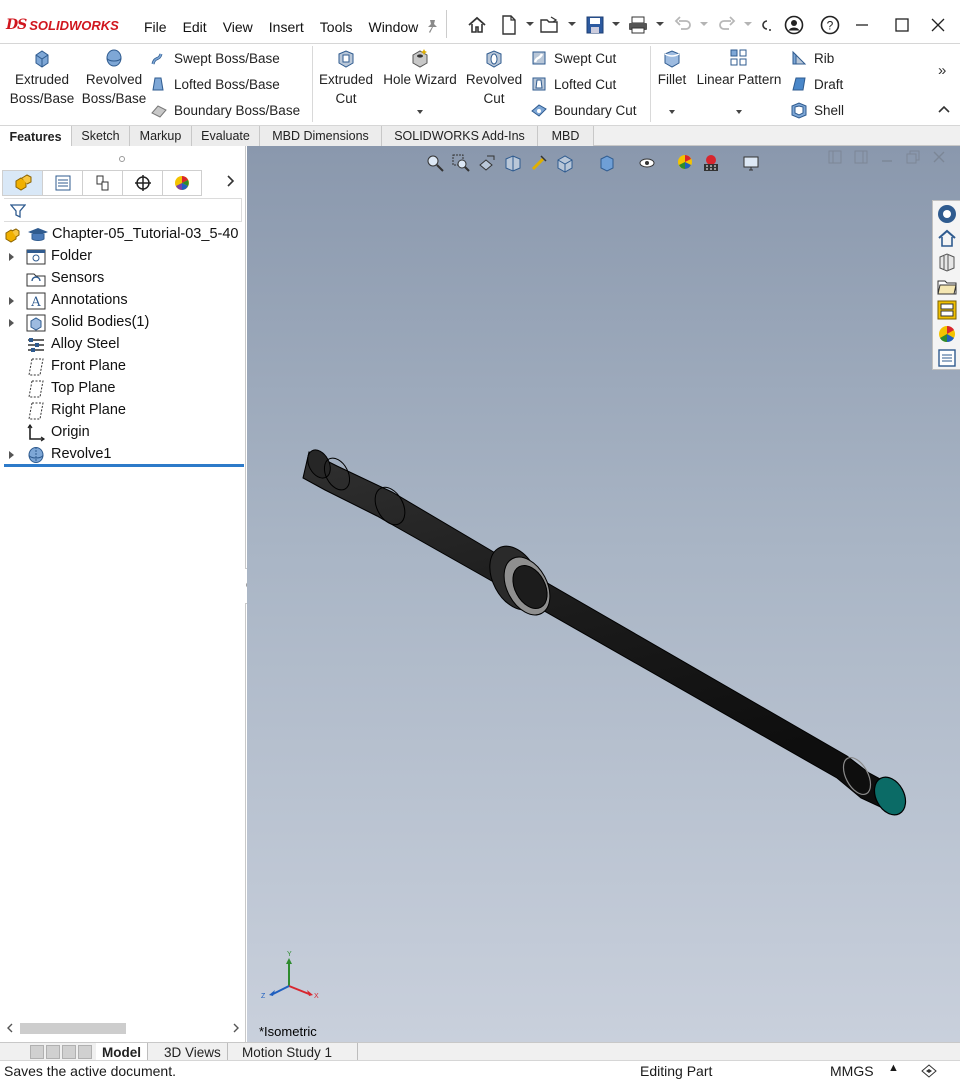 The width and height of the screenshot is (960, 1080). What do you see at coordinates (812, 58) in the screenshot?
I see `rib-button: Rib` at bounding box center [812, 58].